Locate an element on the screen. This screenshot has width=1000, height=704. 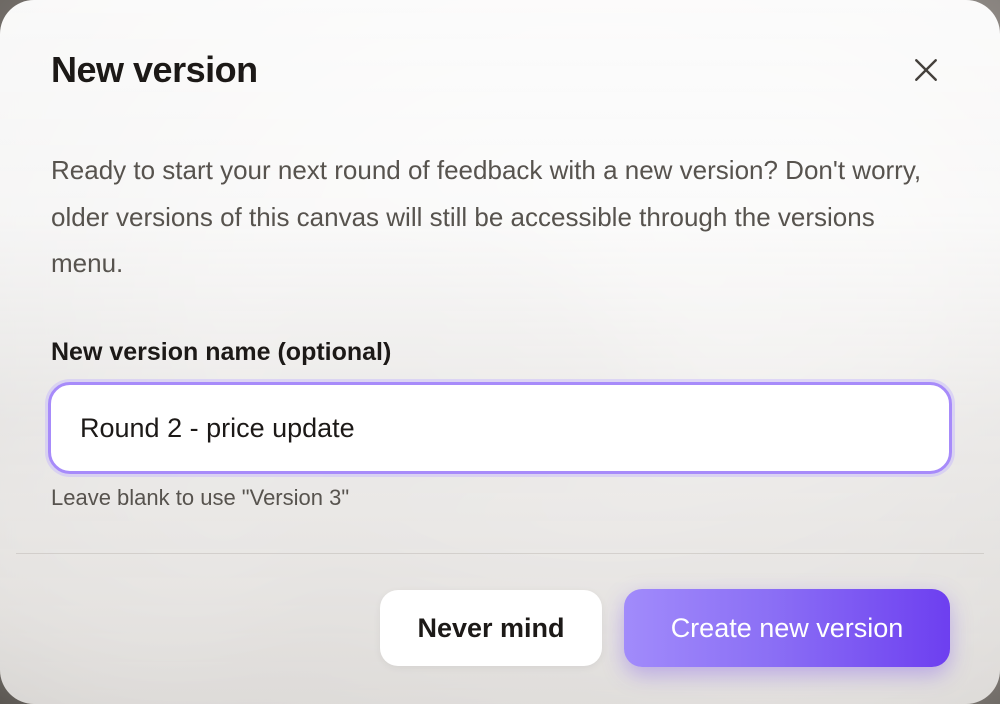
version-name-hint: Leave blank to use "Version 3" is located at coordinates (200, 497).